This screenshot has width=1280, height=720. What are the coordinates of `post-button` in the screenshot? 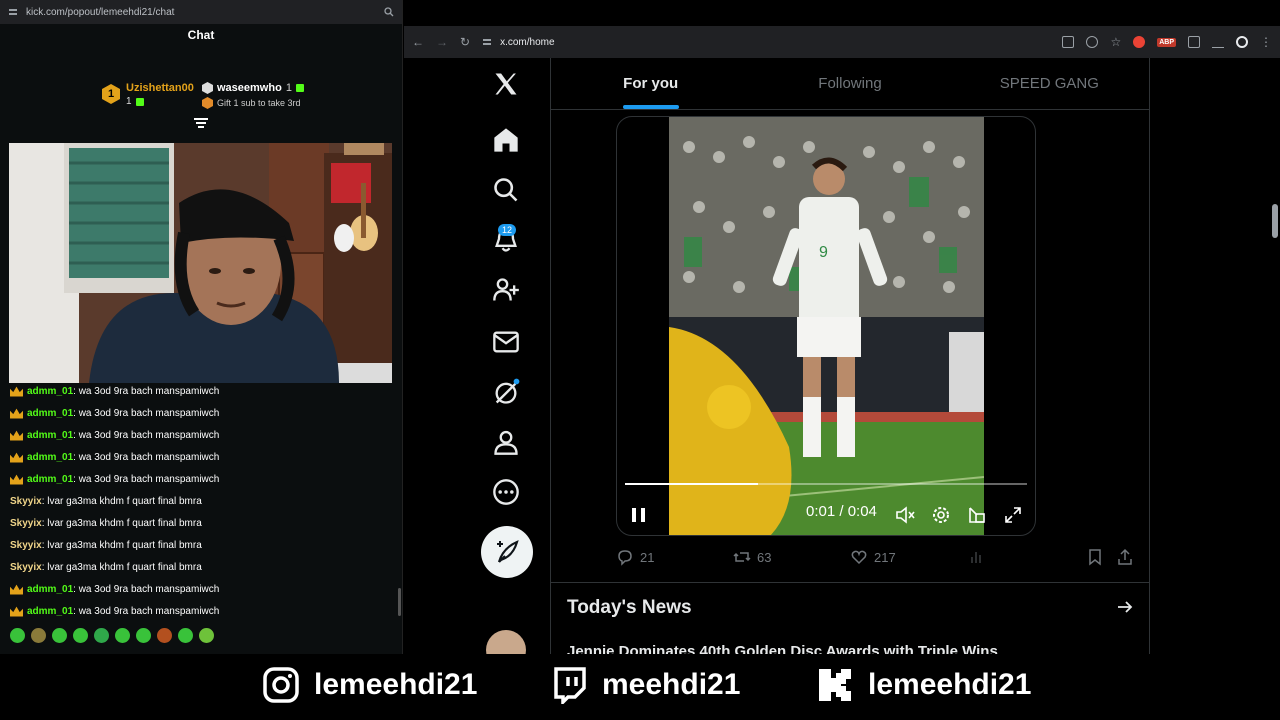 It's located at (507, 552).